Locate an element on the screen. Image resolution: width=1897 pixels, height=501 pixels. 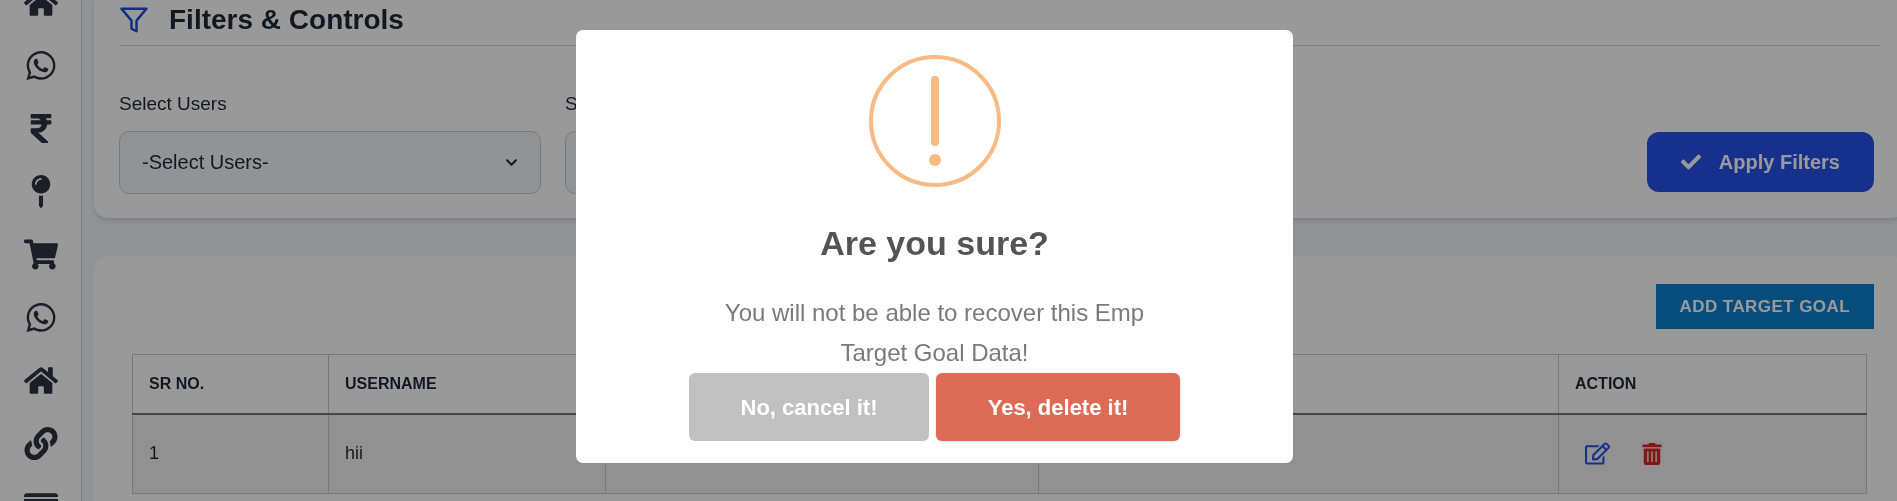
select-value: -Select Users- is located at coordinates (205, 162).